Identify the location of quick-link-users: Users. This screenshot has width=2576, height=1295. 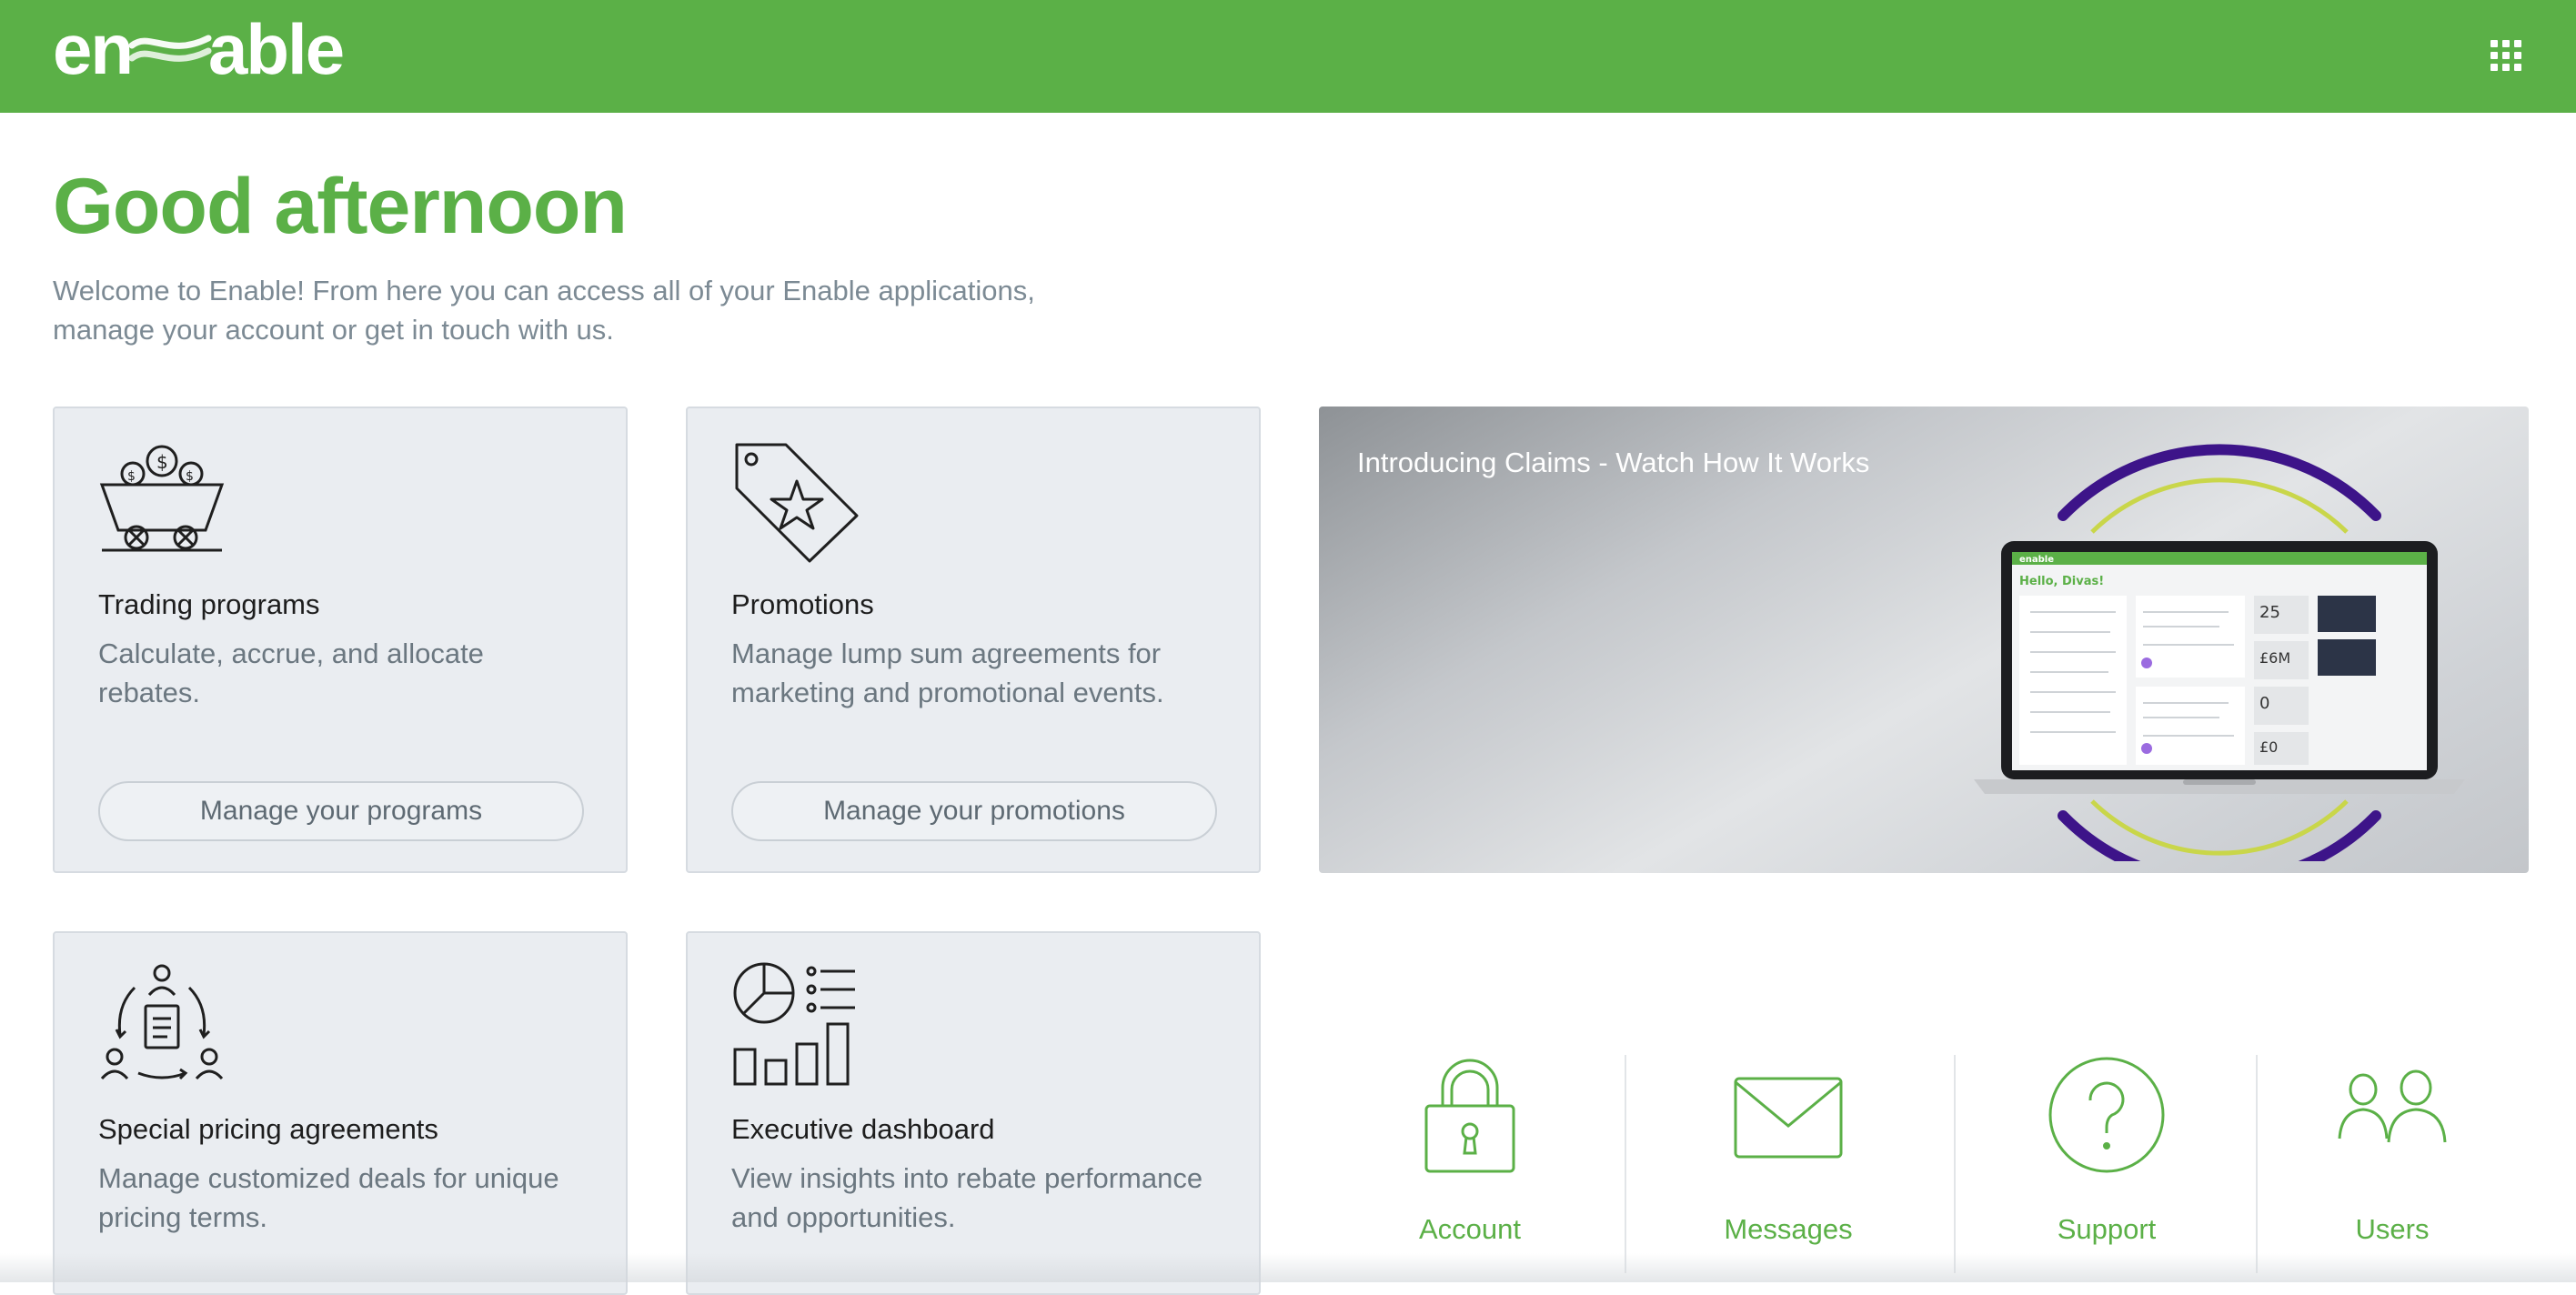
(2392, 1164).